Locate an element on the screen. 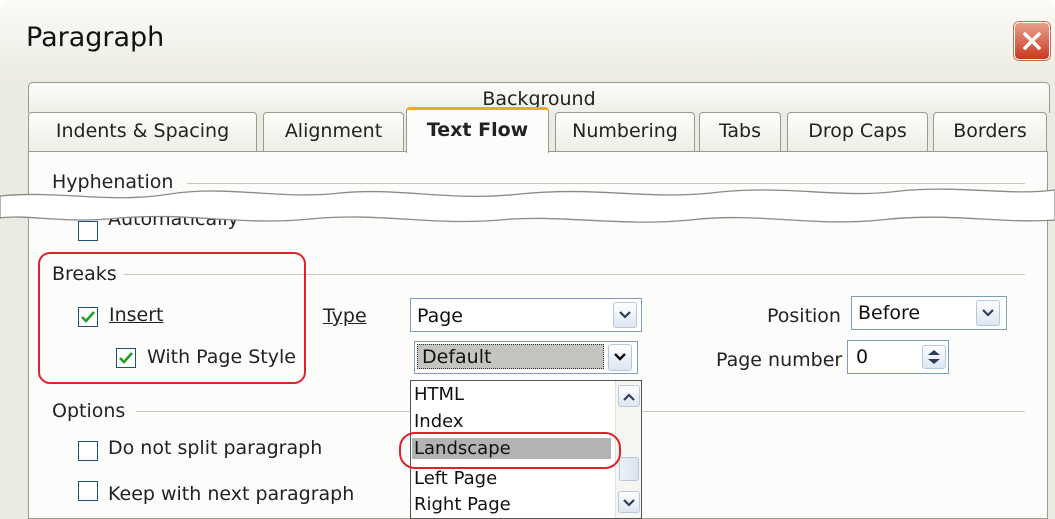 The image size is (1055, 519). chevron-up-icon is located at coordinates (629, 397).